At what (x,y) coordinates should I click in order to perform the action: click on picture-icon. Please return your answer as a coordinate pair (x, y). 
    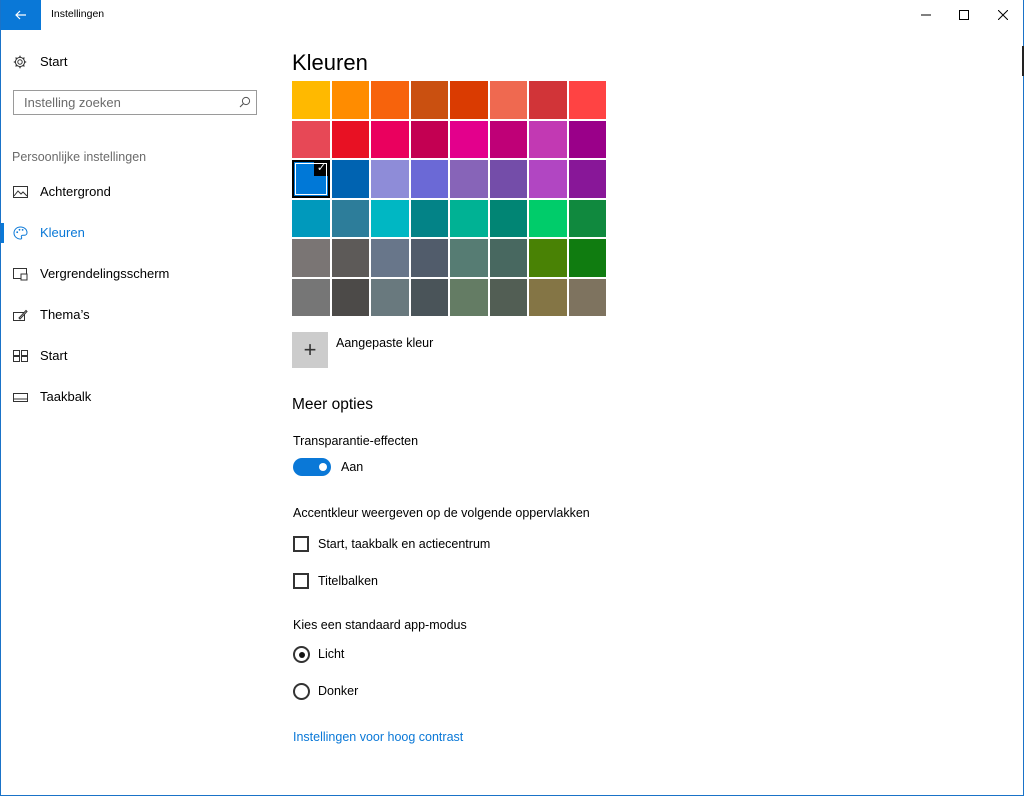
    Looking at the image, I should click on (20, 192).